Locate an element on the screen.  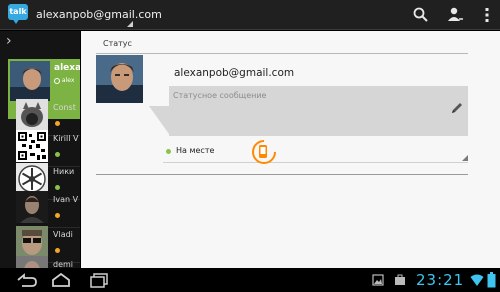
wolf-avatar is located at coordinates (32, 115).